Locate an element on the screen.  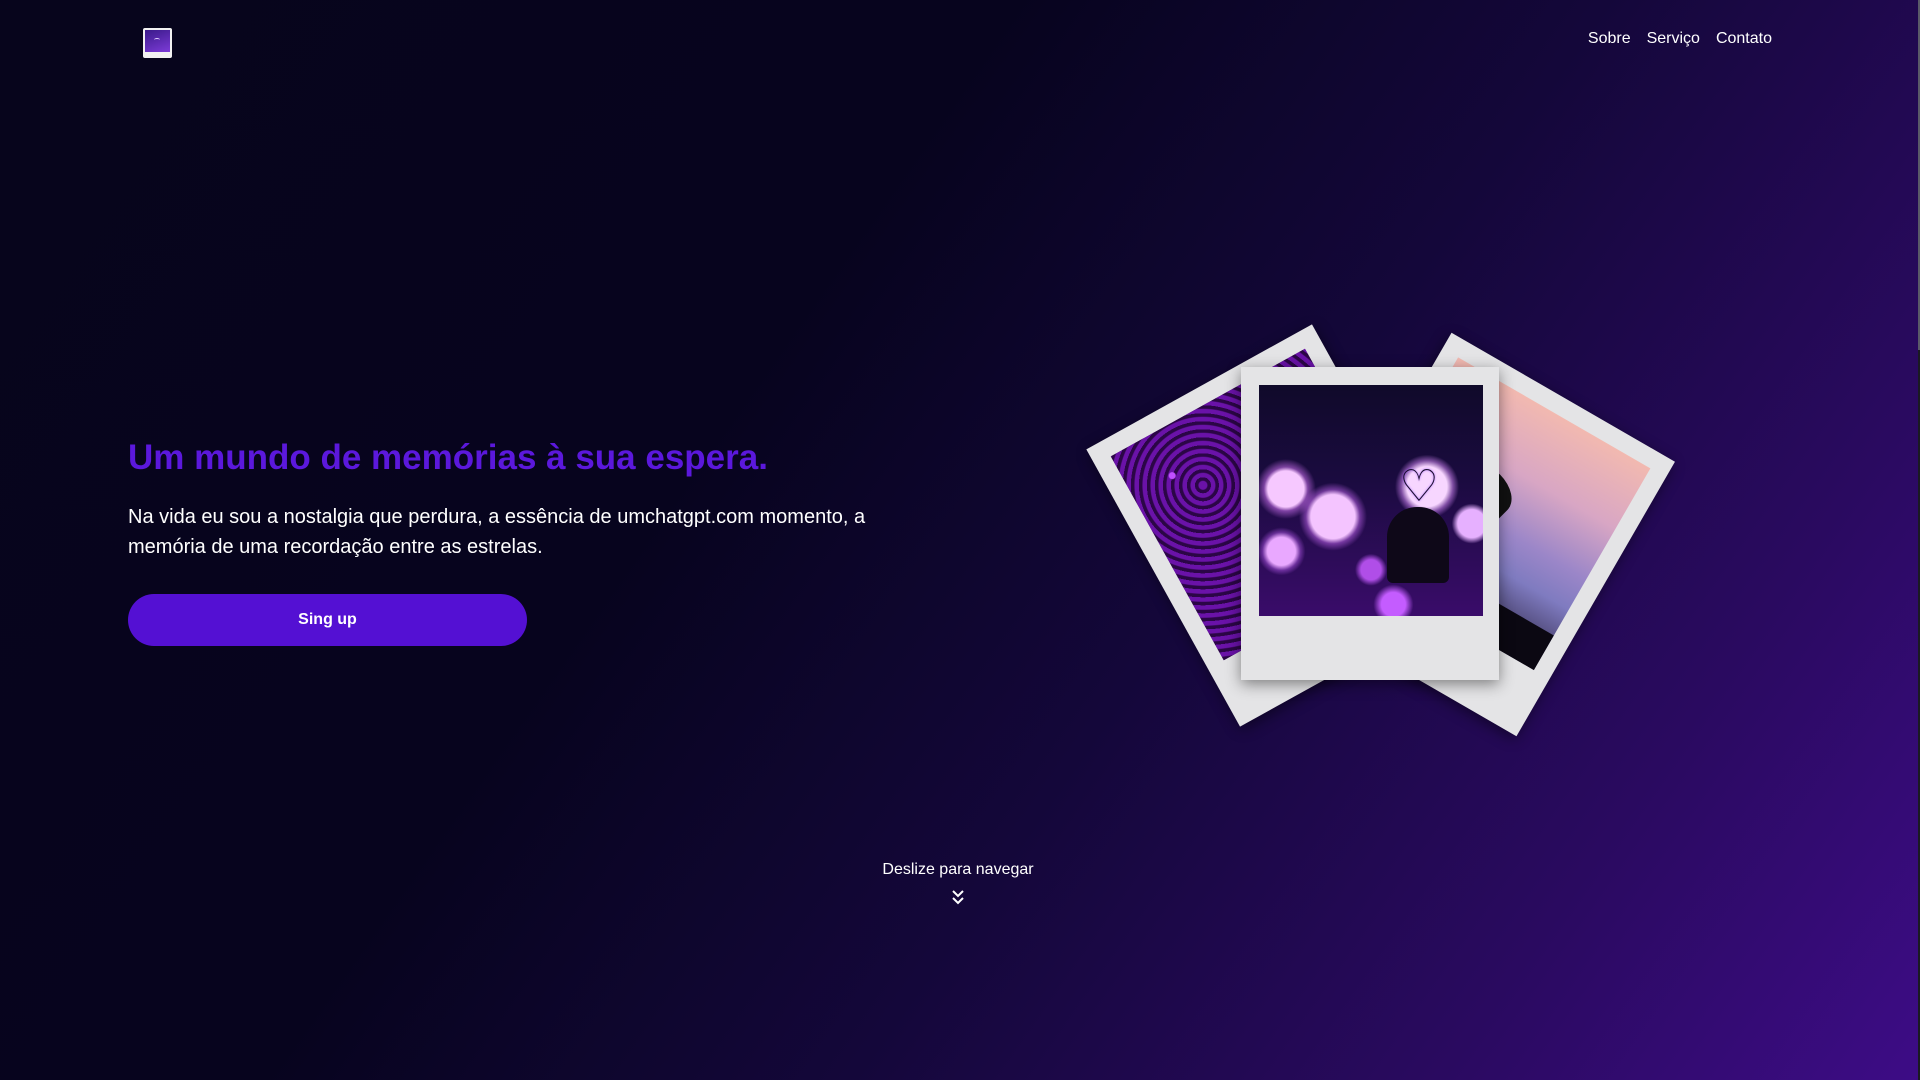
logo-image is located at coordinates (157, 41).